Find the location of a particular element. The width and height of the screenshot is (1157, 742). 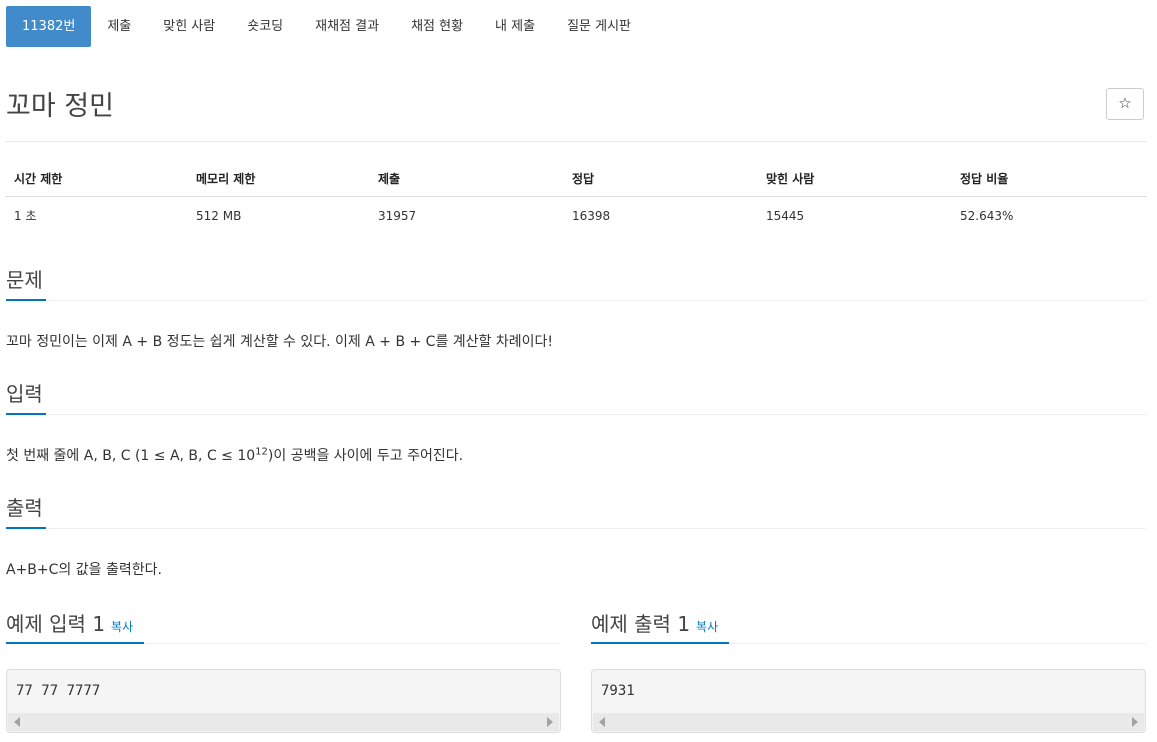

sample-output-box: 7931 is located at coordinates (868, 701).